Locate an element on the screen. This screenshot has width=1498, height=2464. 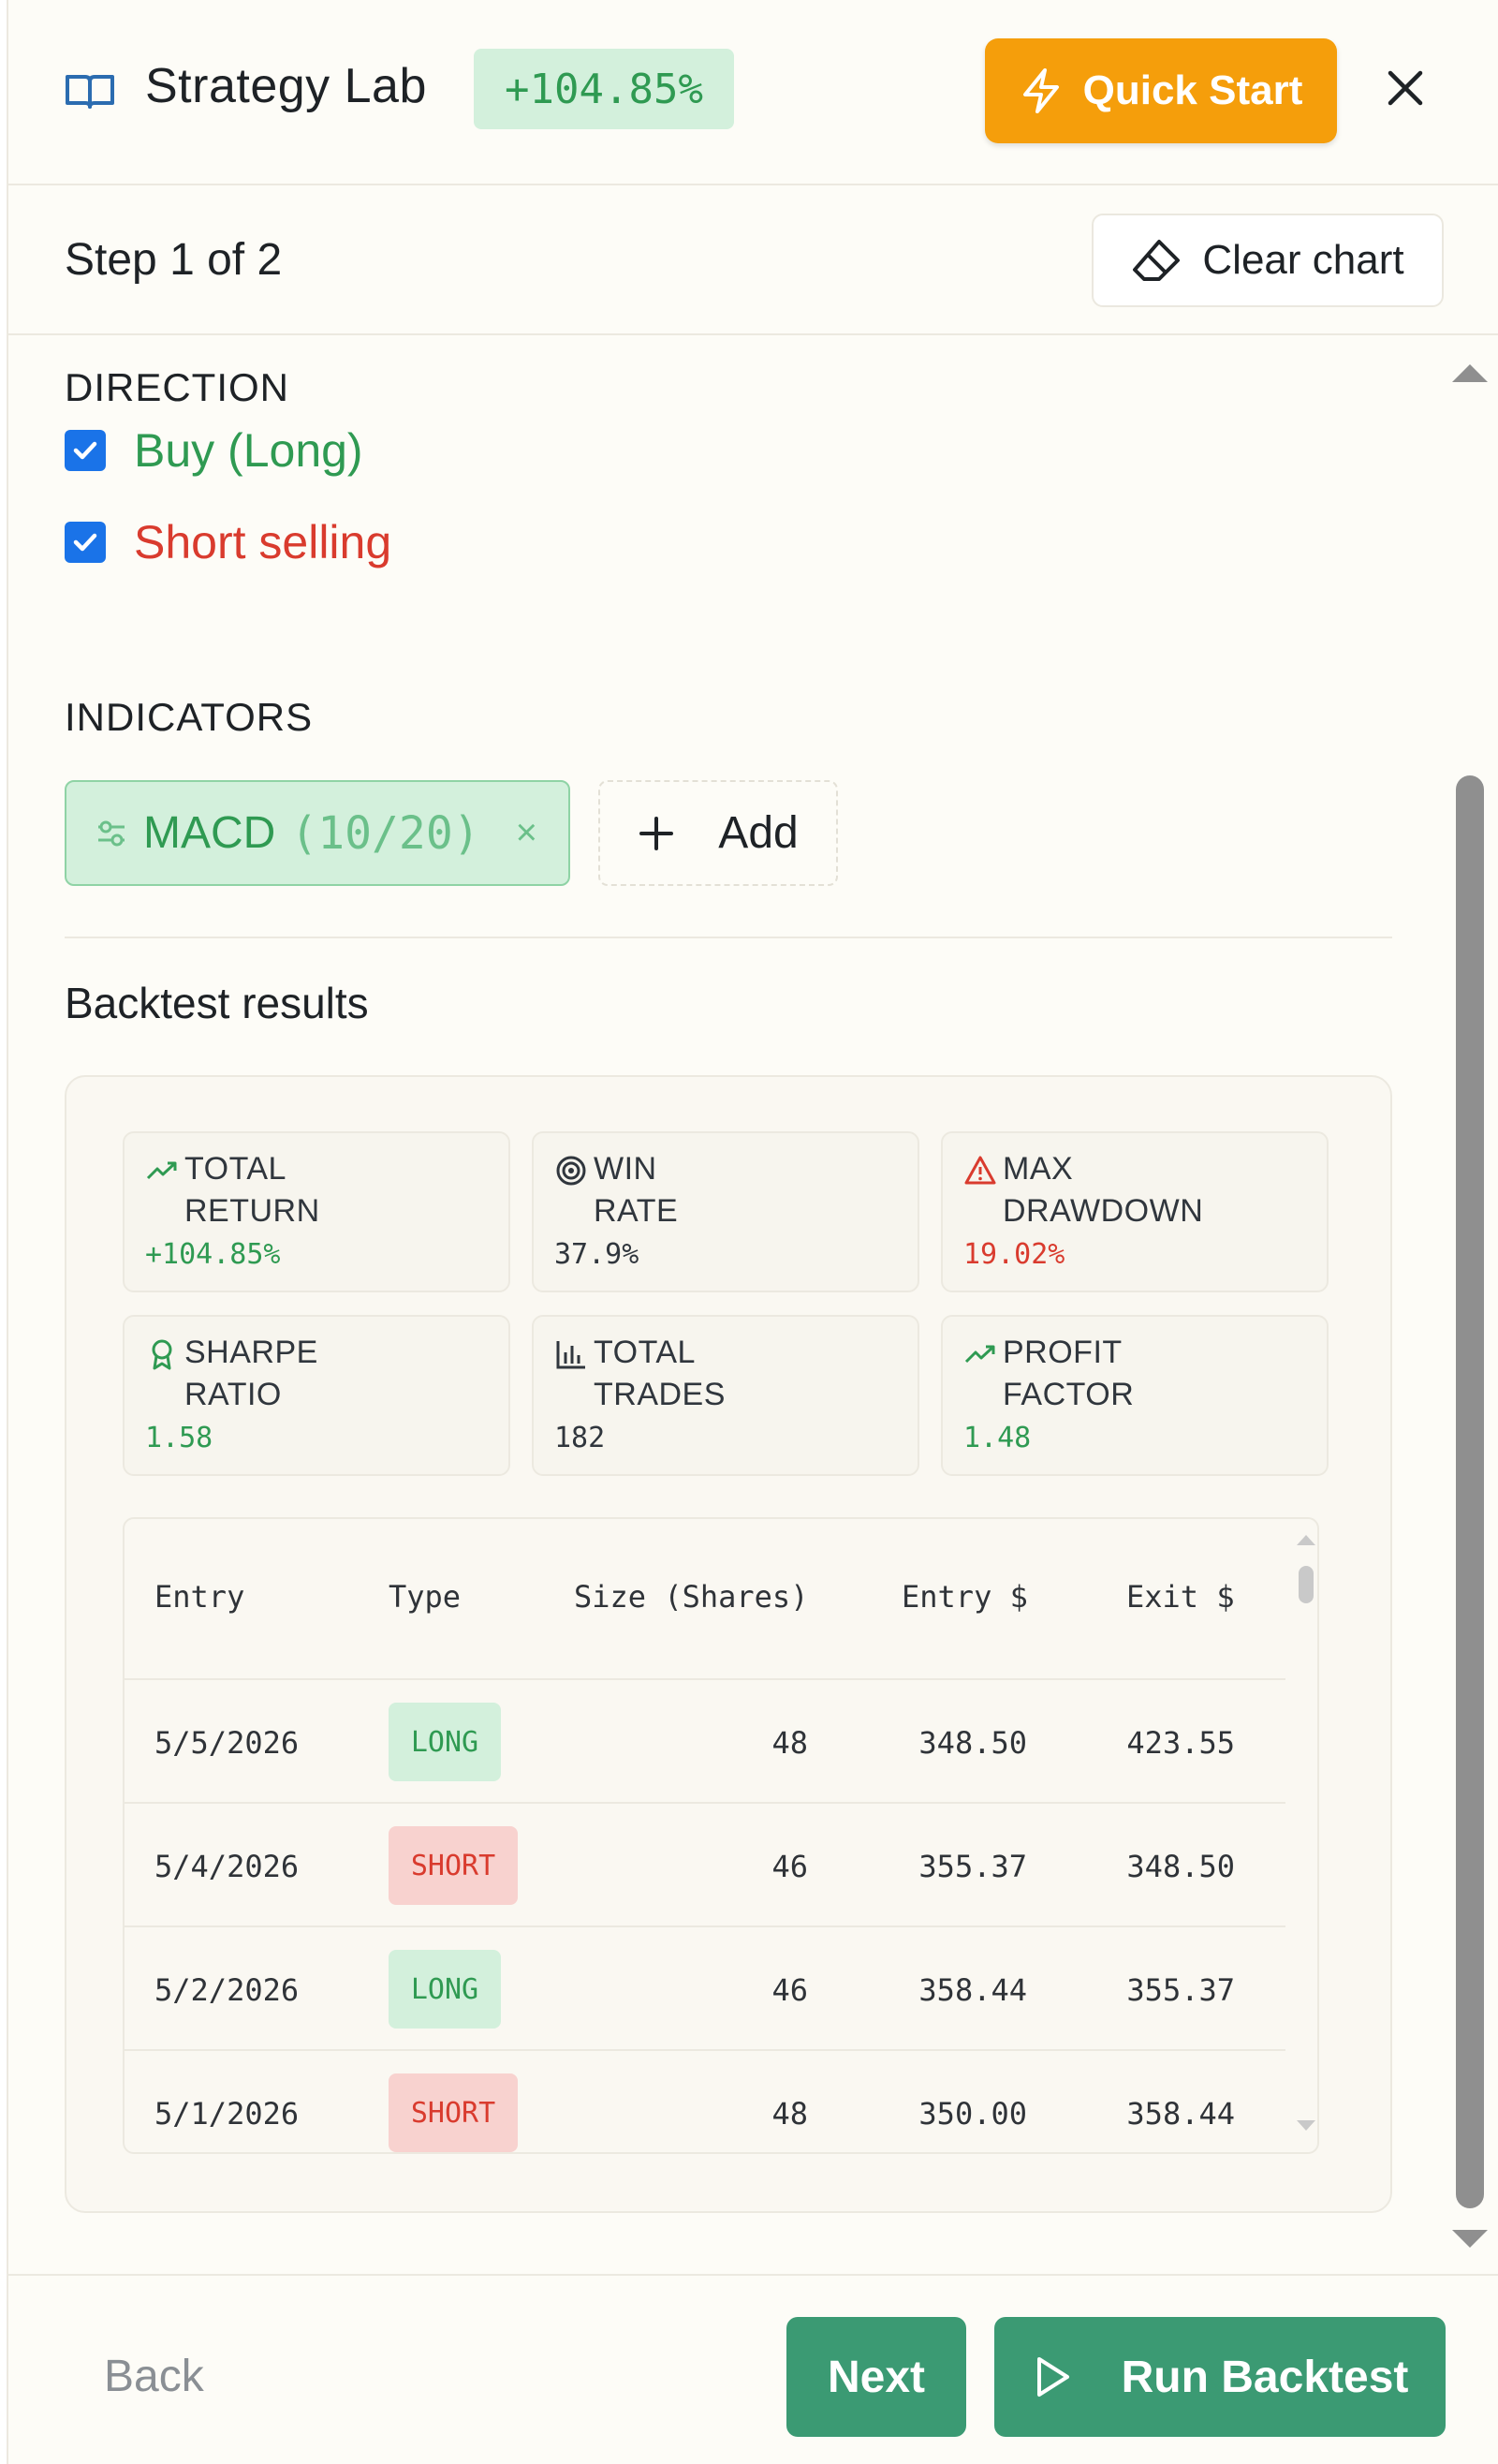
metric-label: TRADES is located at coordinates (660, 1394).